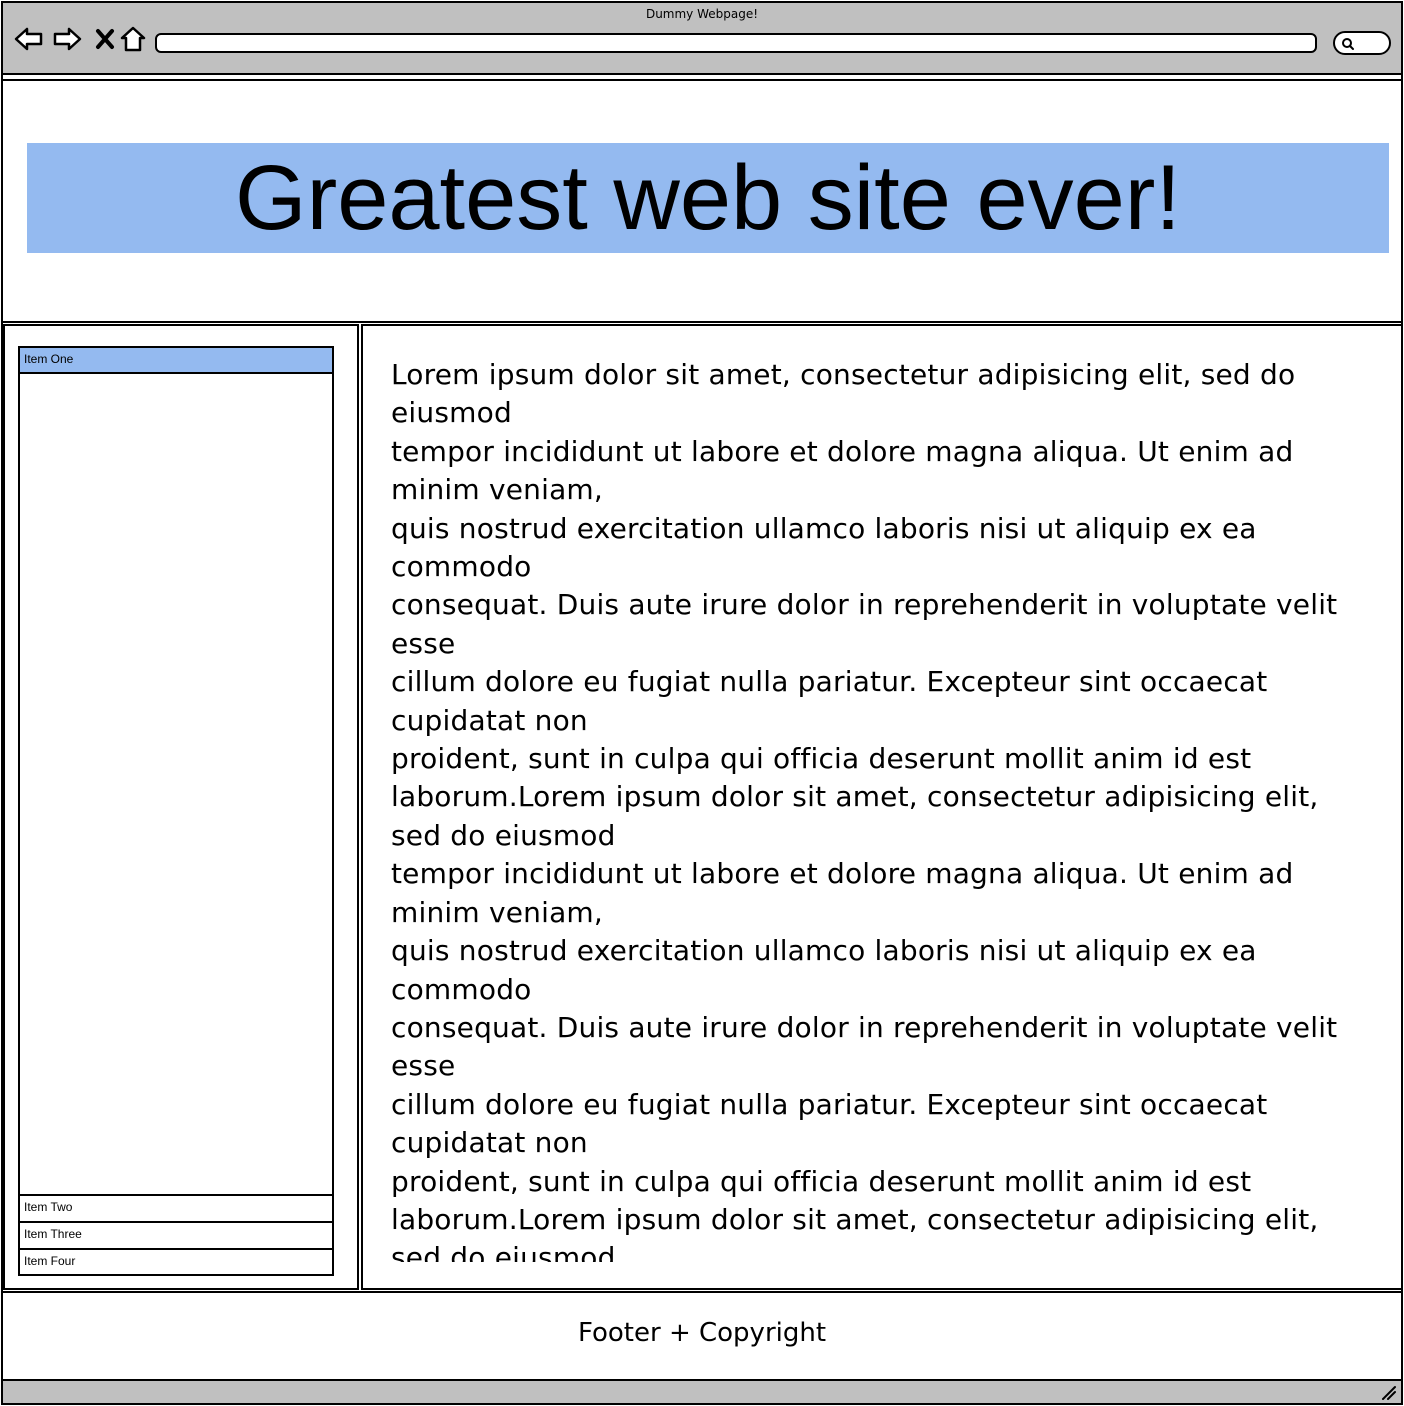 Image resolution: width=1404 pixels, height=1406 pixels. Describe the element at coordinates (1348, 44) in the screenshot. I see `search-icon` at that location.